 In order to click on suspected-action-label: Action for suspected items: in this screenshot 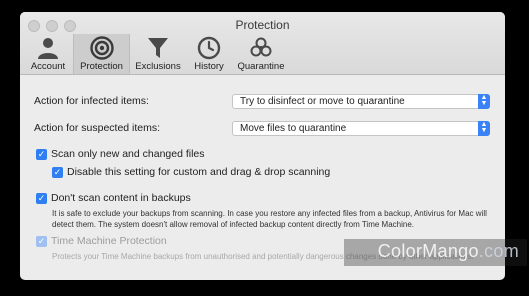, I will do `click(97, 128)`.